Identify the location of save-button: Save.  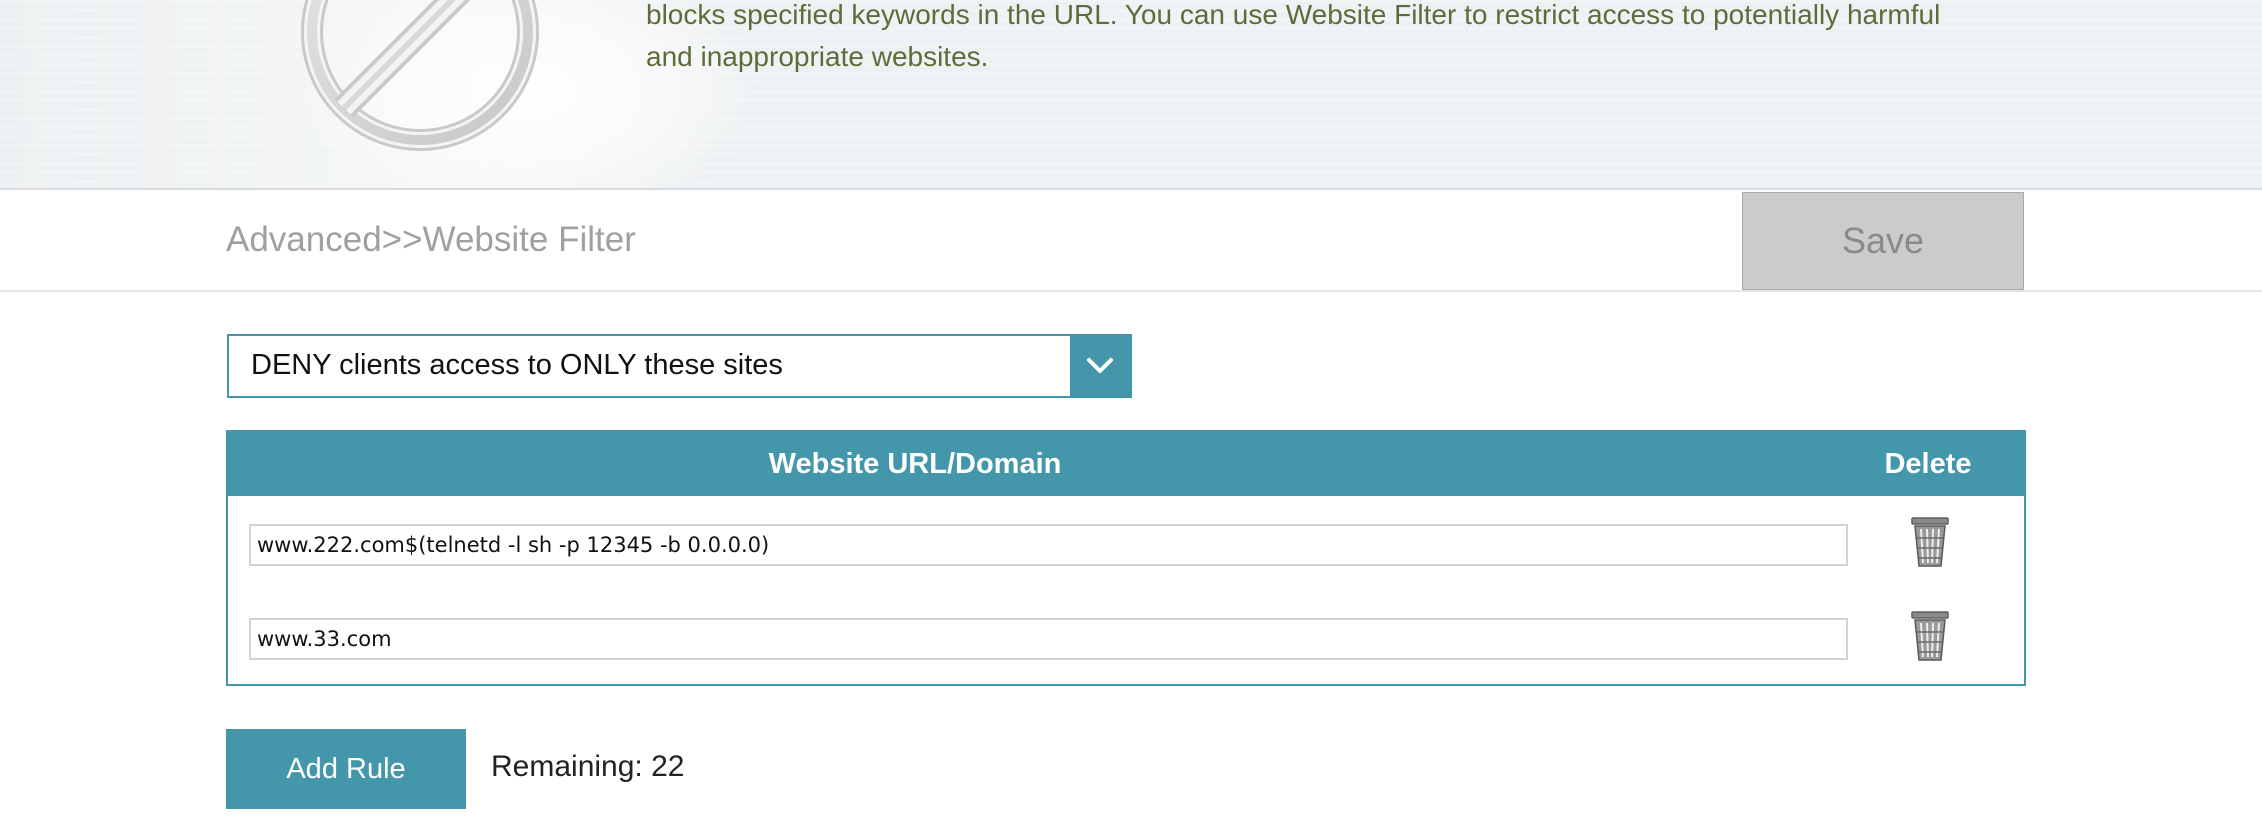
(1883, 241).